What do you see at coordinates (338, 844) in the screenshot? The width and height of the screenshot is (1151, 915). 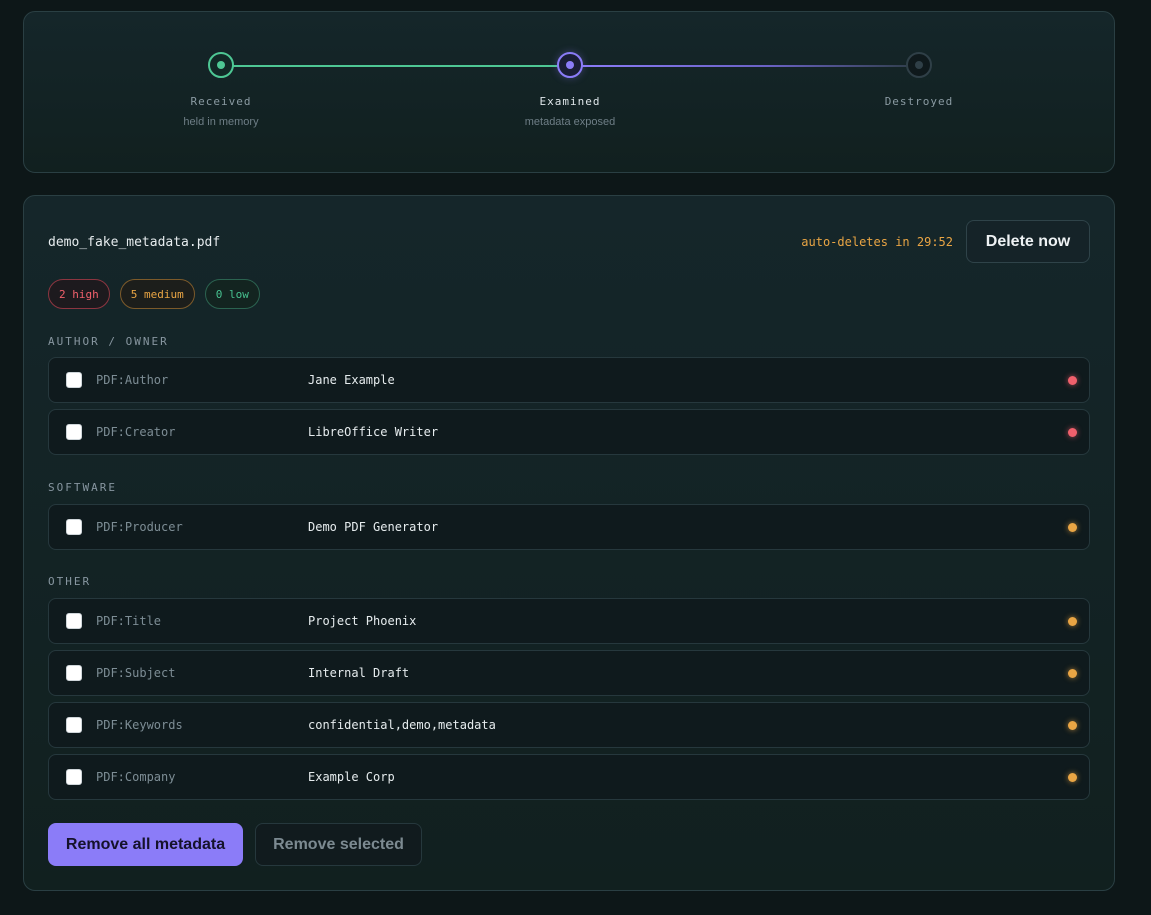 I see `remove-selected-button: Remove selected` at bounding box center [338, 844].